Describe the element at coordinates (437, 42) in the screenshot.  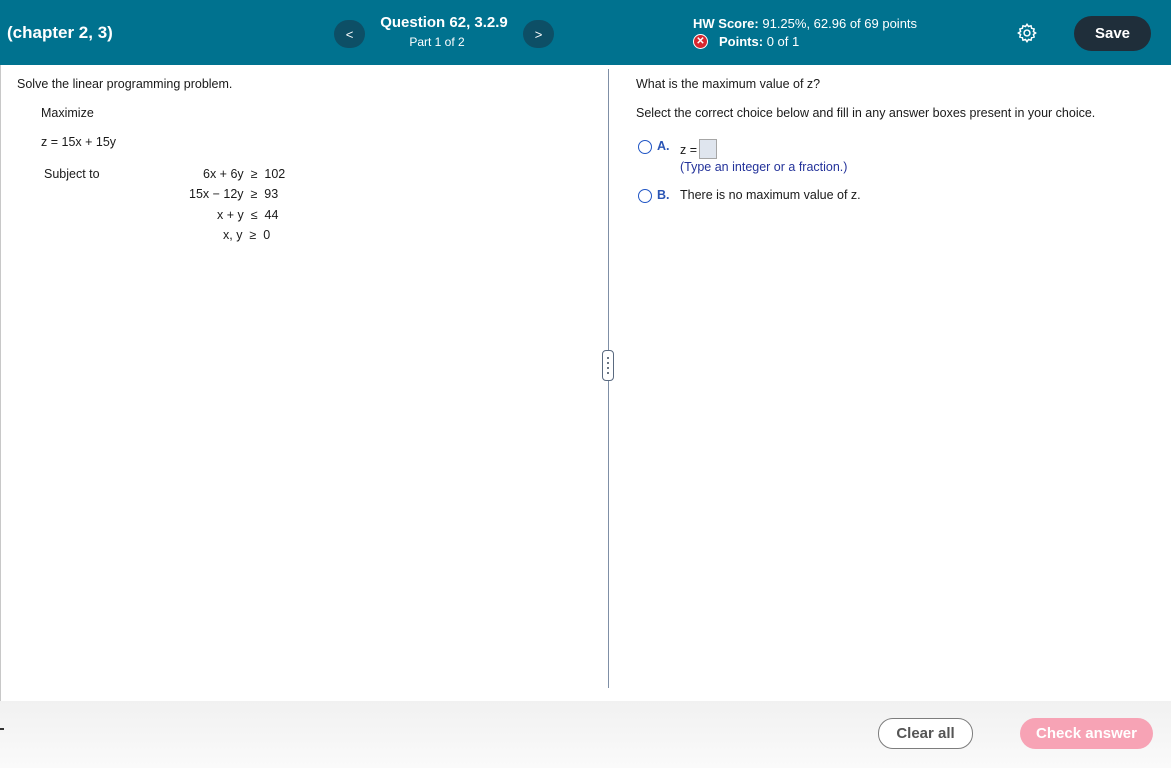
I see `question-part: Part 1 of 2` at that location.